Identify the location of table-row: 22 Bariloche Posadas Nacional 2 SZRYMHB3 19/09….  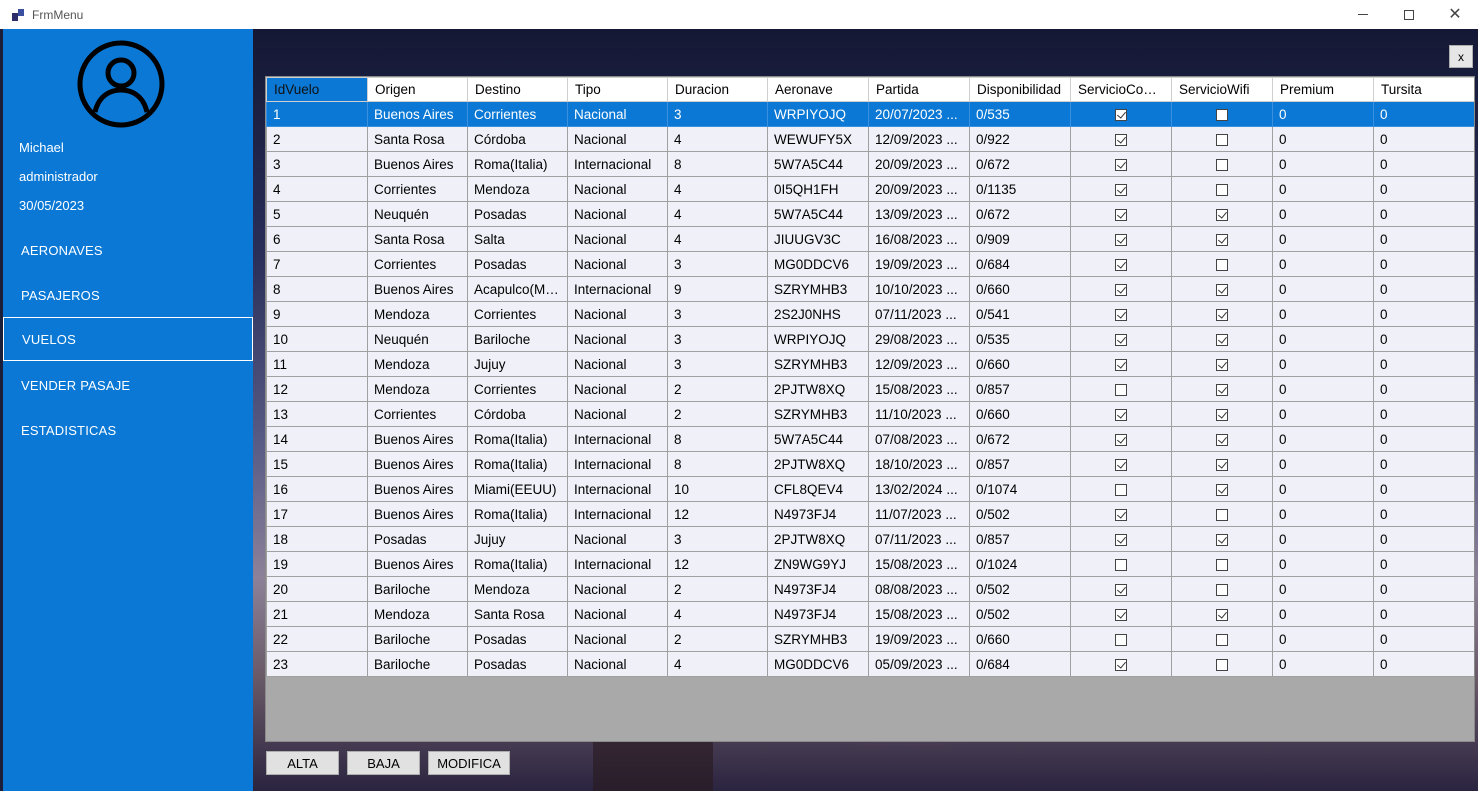
(870, 639).